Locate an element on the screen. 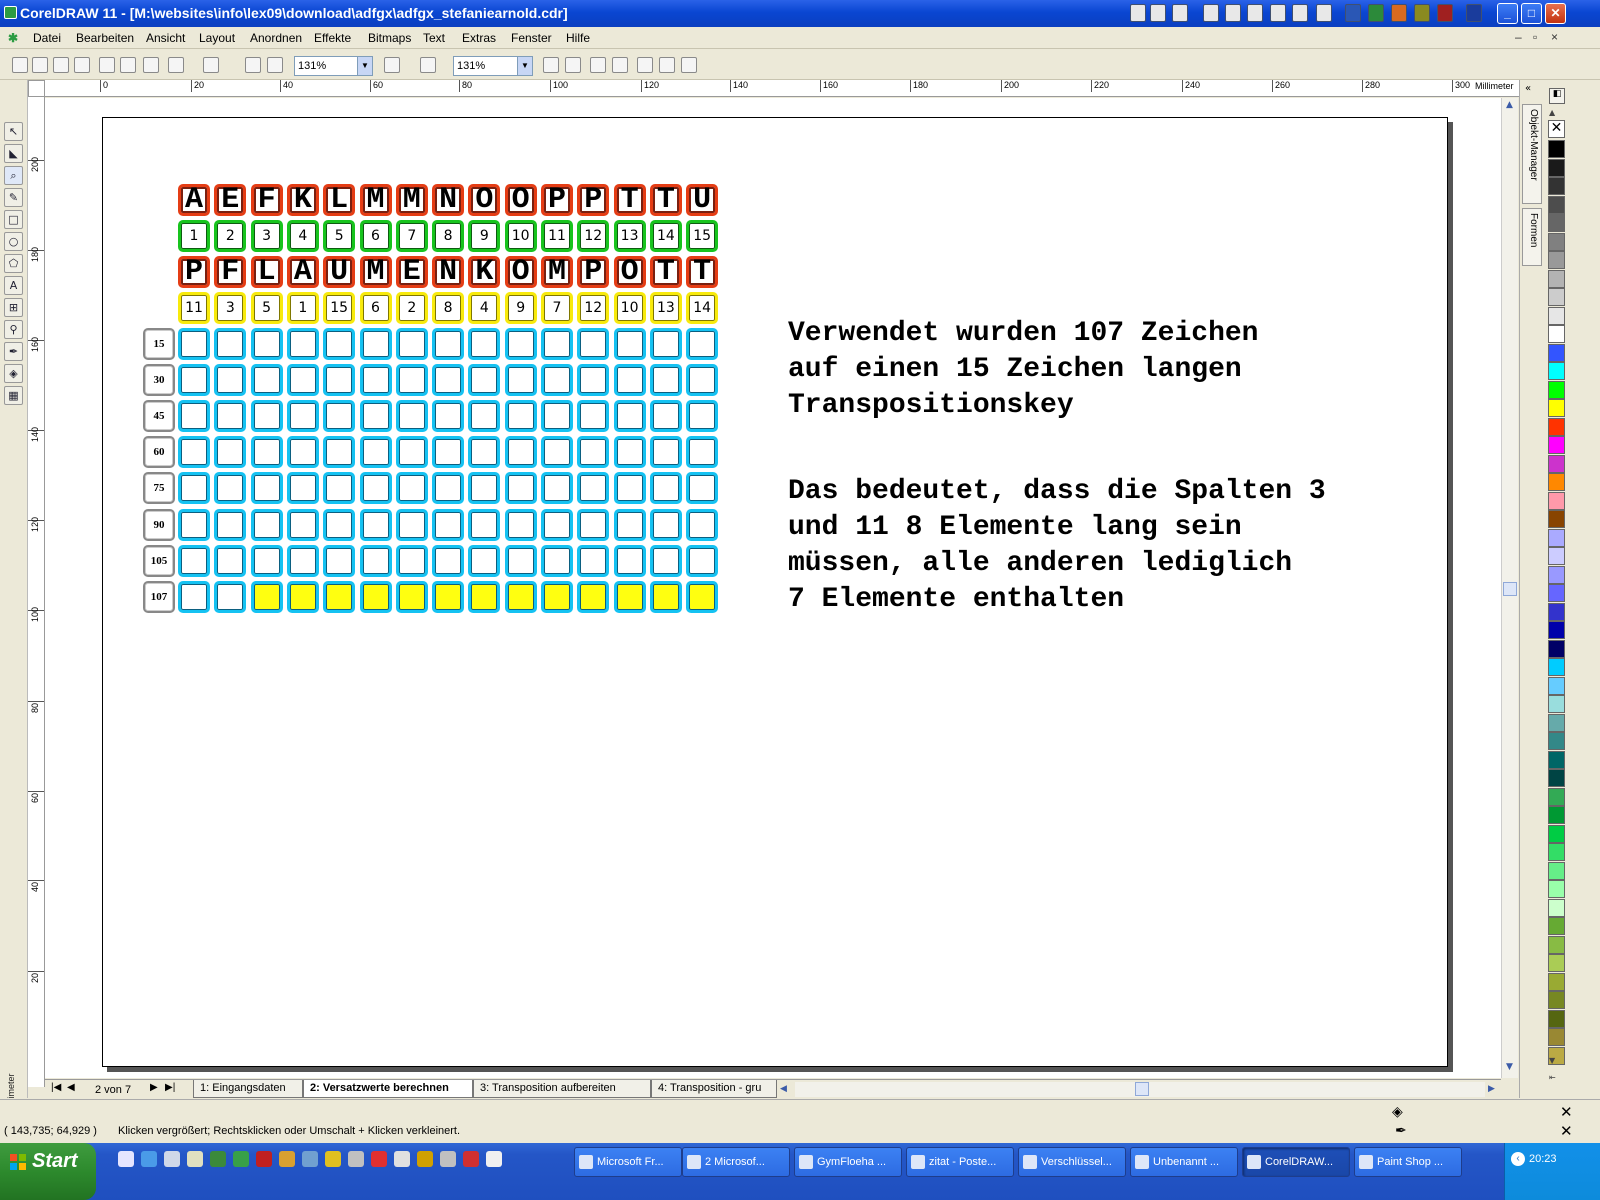 This screenshot has width=1600, height=1200. doc-restore-button: ▫ is located at coordinates (1535, 37).